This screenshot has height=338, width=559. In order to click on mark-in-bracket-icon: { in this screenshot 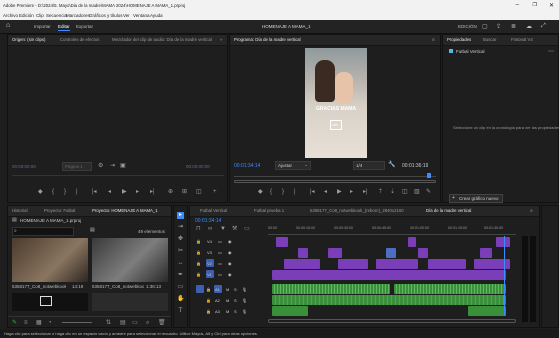, I will do `click(271, 192)`.